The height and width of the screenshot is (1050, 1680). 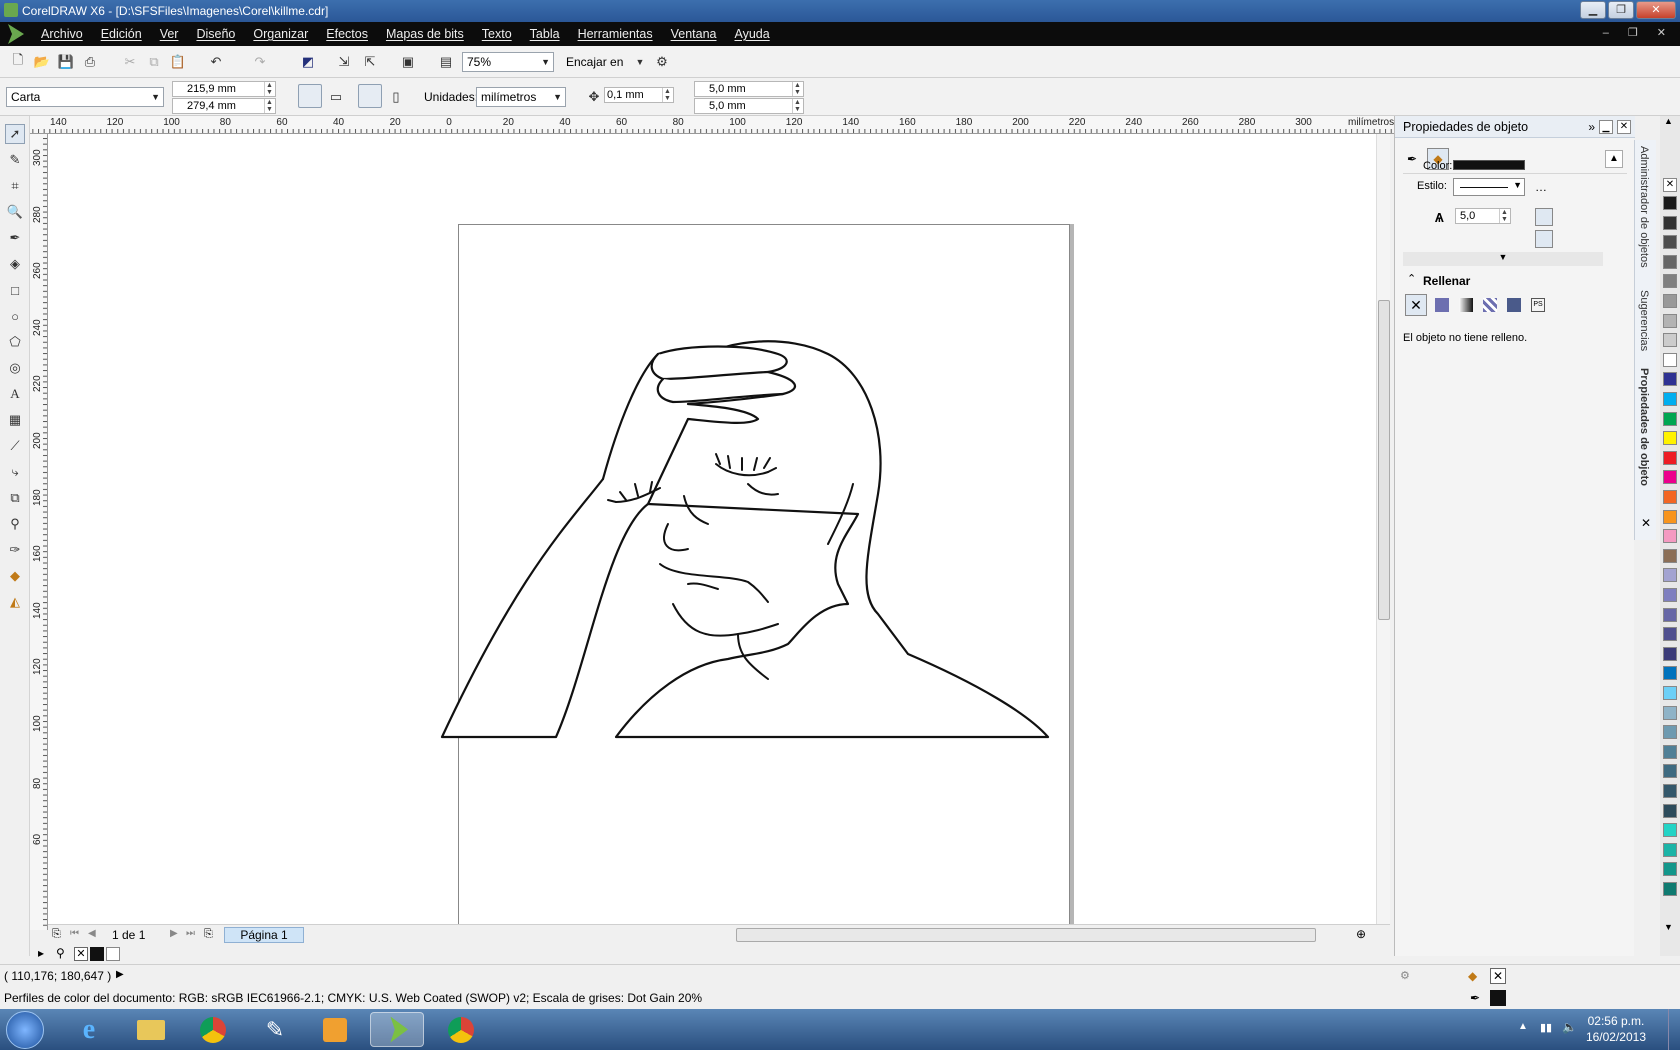 What do you see at coordinates (15, 212) in the screenshot?
I see `zoom-tool-icon: 🔍` at bounding box center [15, 212].